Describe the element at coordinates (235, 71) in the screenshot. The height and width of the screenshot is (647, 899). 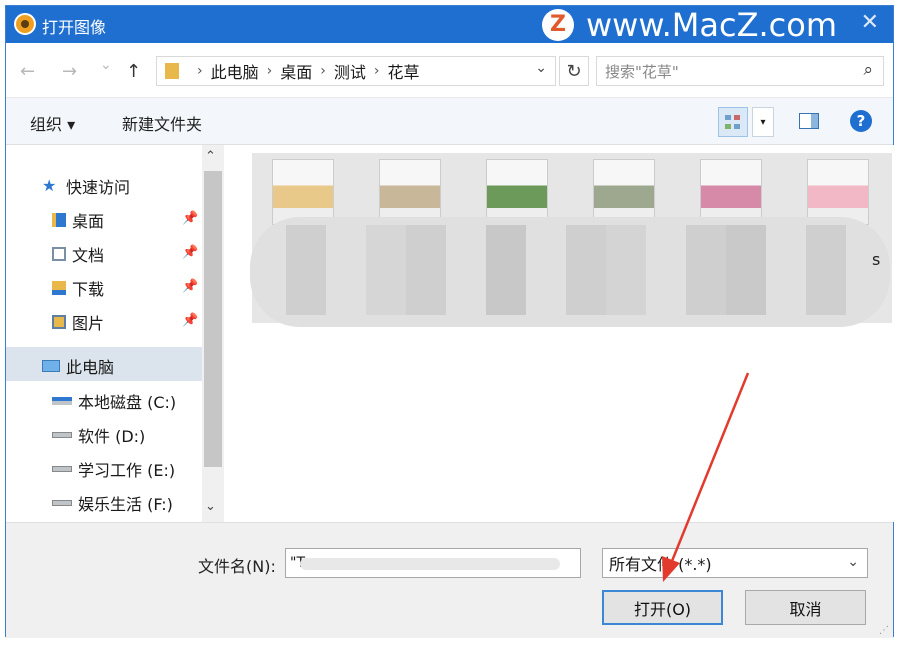
I see `breadcrumb-this-pc: 此电脑` at that location.